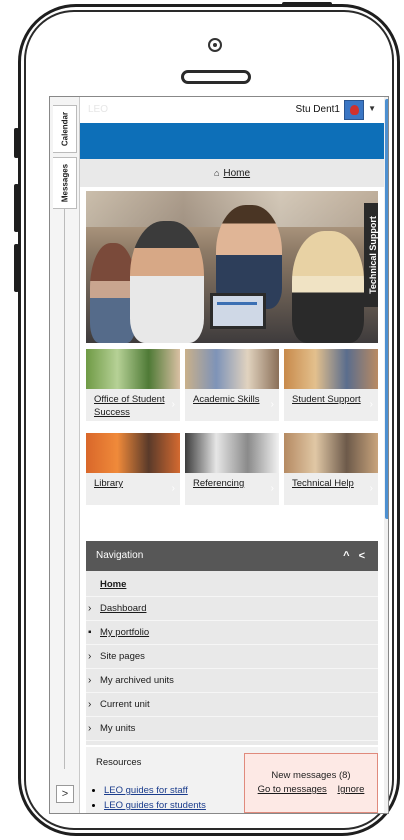 The height and width of the screenshot is (840, 404). I want to click on tile-referencing: Referencing ›, so click(232, 469).